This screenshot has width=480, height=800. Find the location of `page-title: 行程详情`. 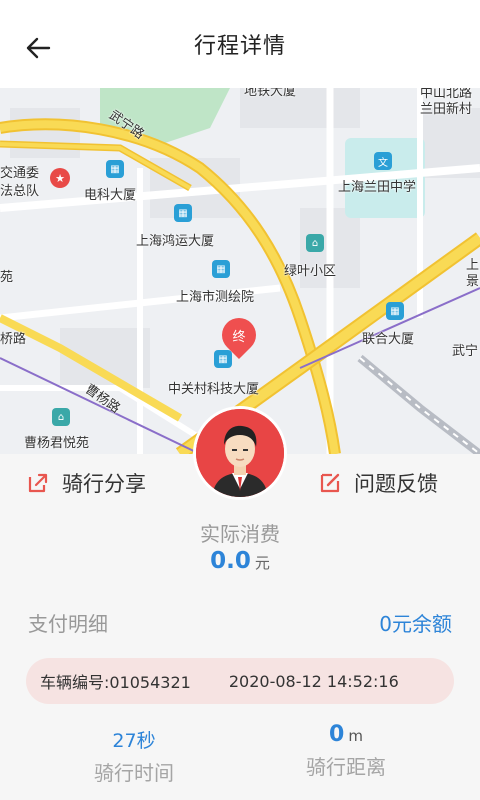

page-title: 行程详情 is located at coordinates (239, 46).